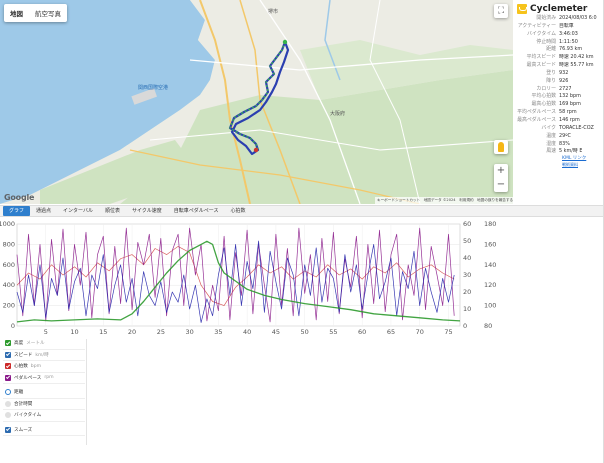 Image resolution: width=604 pixels, height=463 pixels. Describe the element at coordinates (23, 404) in the screenshot. I see `x-option-label: 合計時間` at that location.